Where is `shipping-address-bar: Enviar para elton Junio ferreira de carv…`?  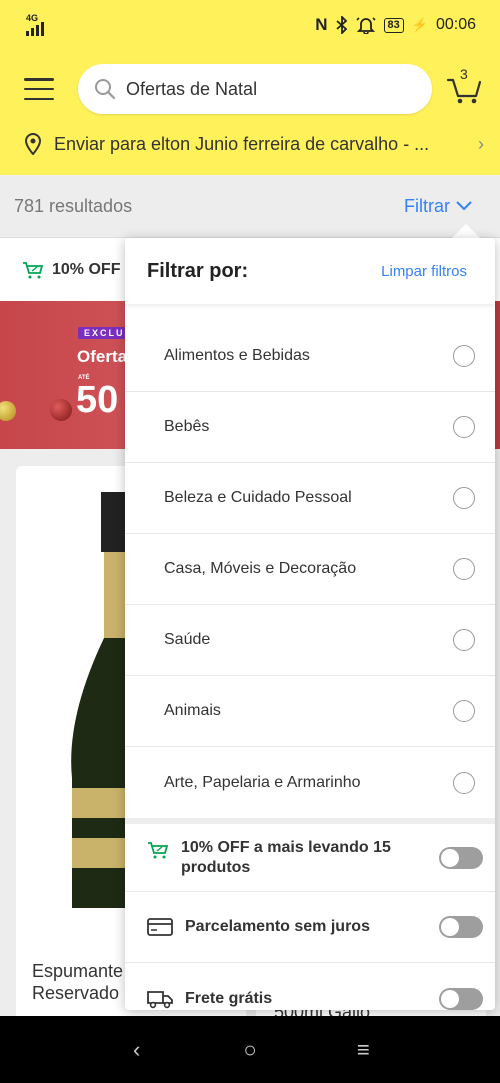
shipping-address-bar: Enviar para elton Junio ferreira de carv… is located at coordinates (254, 144).